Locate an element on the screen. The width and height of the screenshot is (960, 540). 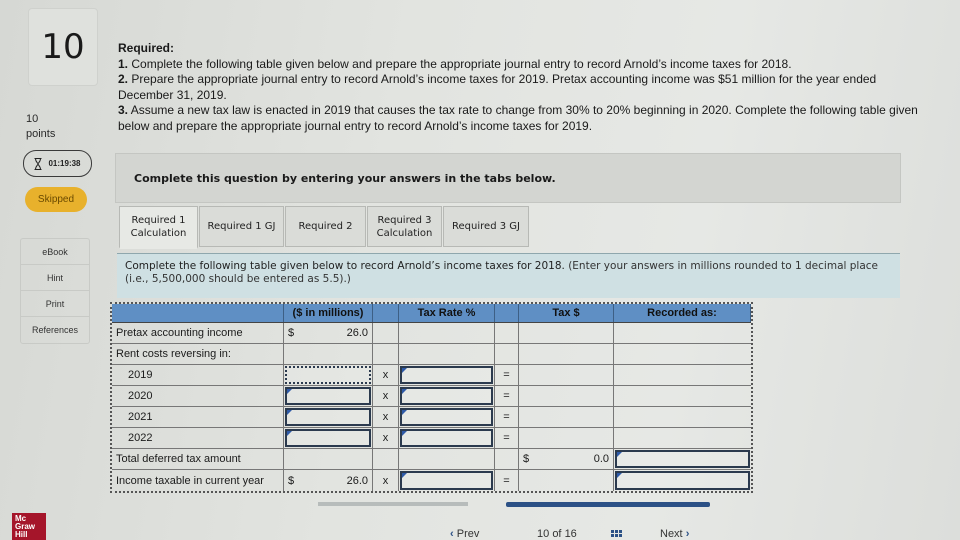
row-label: 2020 is located at coordinates (198, 396).